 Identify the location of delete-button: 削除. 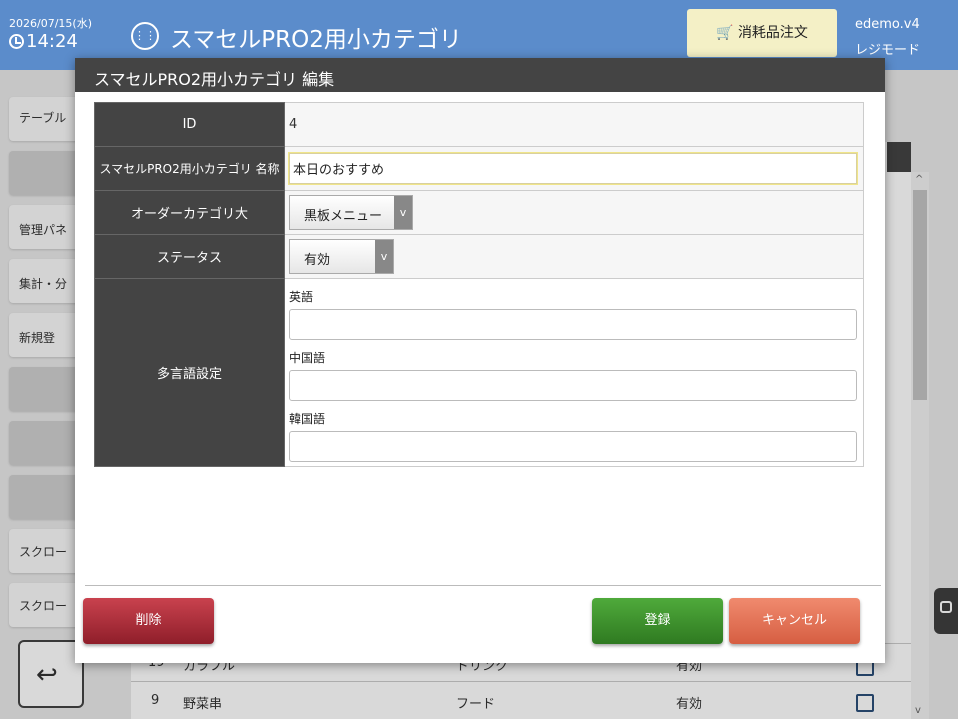
(148, 621).